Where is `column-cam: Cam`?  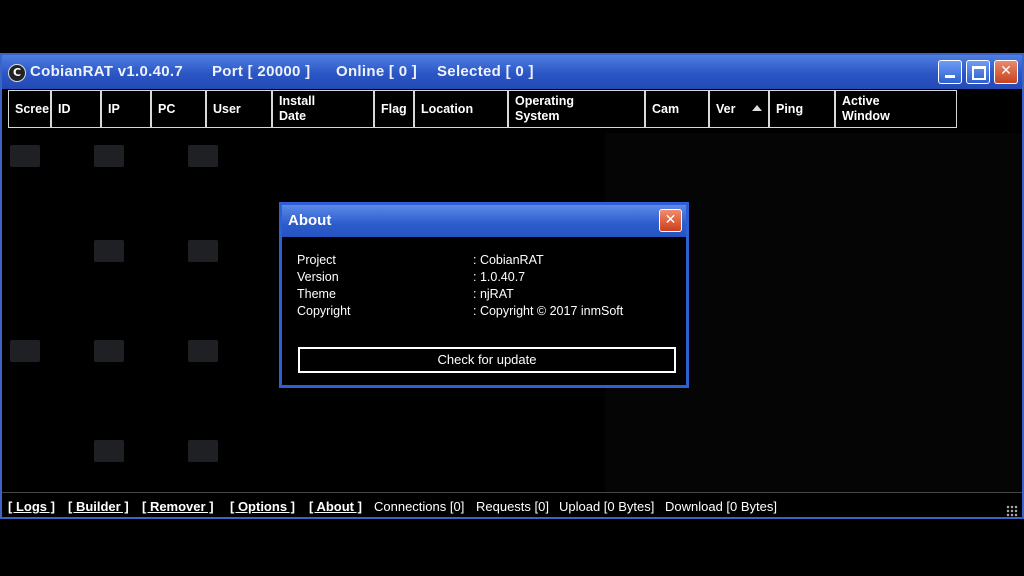 column-cam: Cam is located at coordinates (677, 109).